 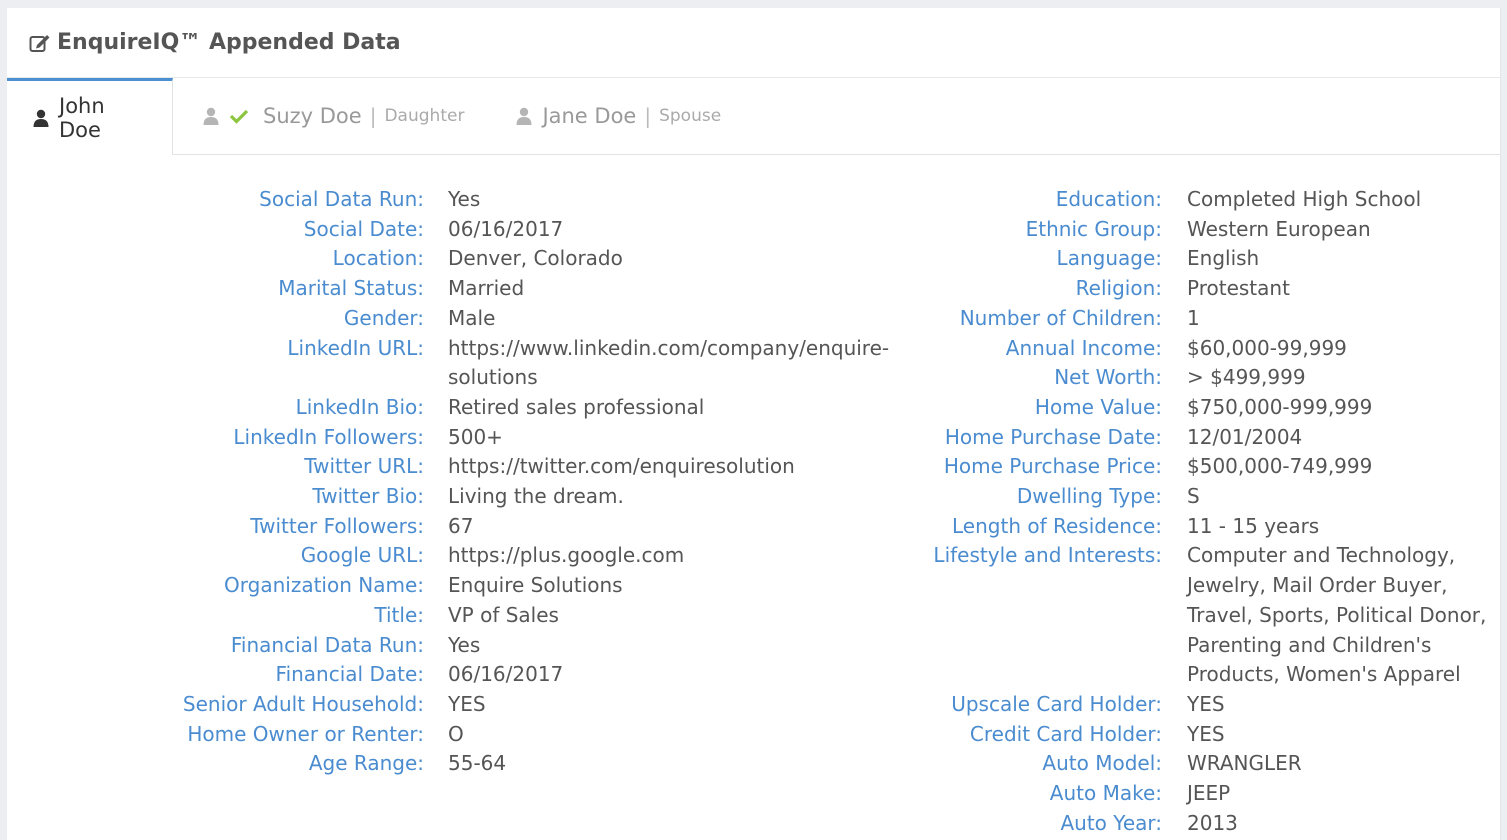 What do you see at coordinates (1246, 377) in the screenshot?
I see `detail-value: > $499,999` at bounding box center [1246, 377].